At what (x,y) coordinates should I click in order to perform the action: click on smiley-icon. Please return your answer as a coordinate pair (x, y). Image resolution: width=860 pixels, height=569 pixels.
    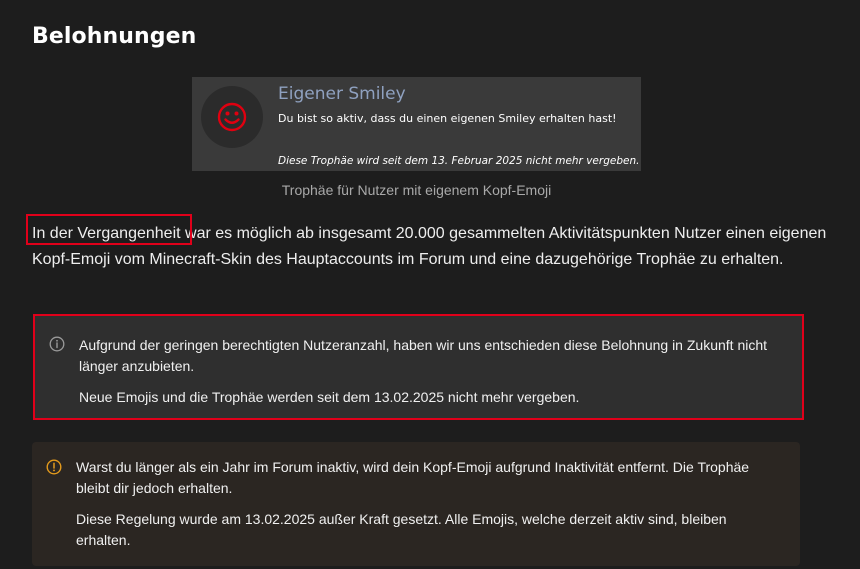
    Looking at the image, I should click on (232, 117).